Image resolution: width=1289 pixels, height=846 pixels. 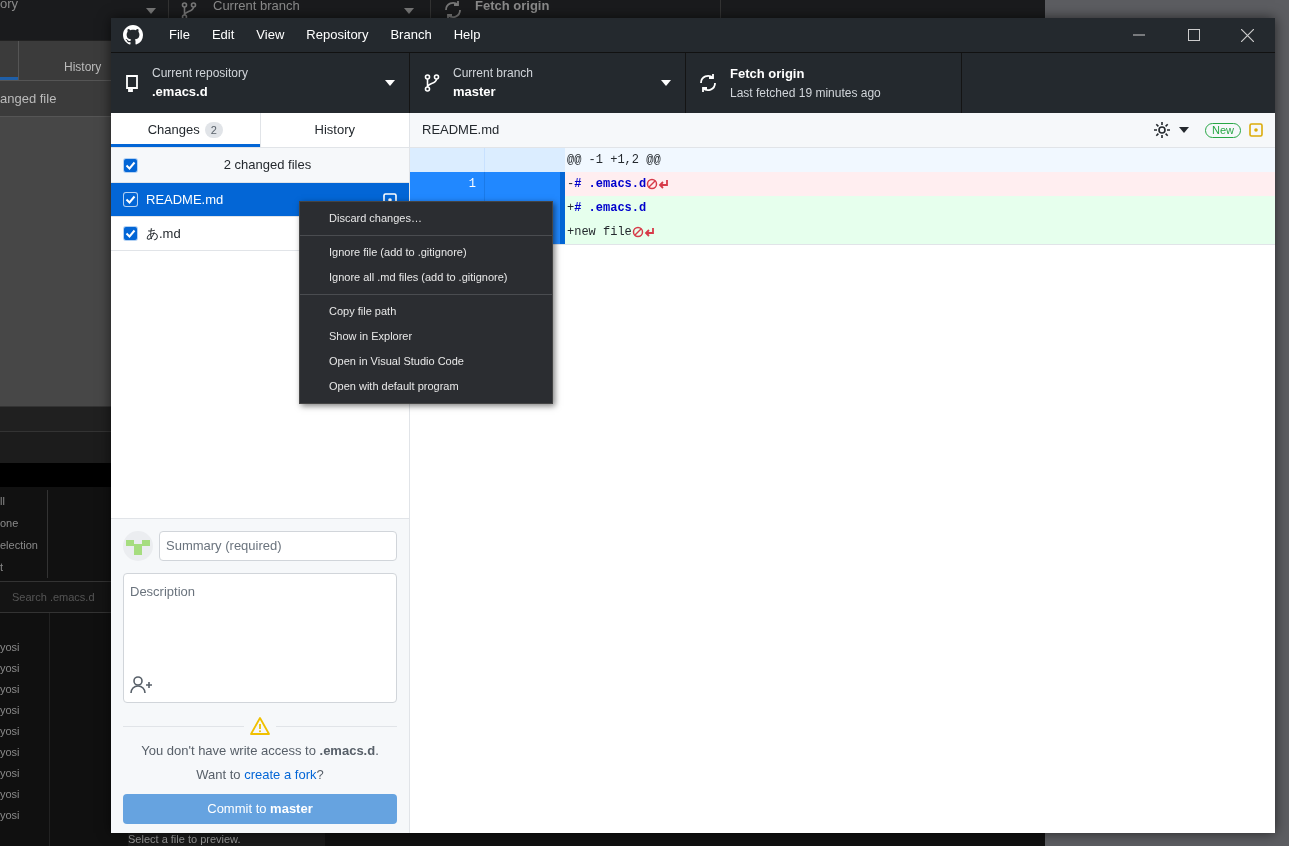 What do you see at coordinates (494, 74) in the screenshot?
I see `branch-label: Current branch` at bounding box center [494, 74].